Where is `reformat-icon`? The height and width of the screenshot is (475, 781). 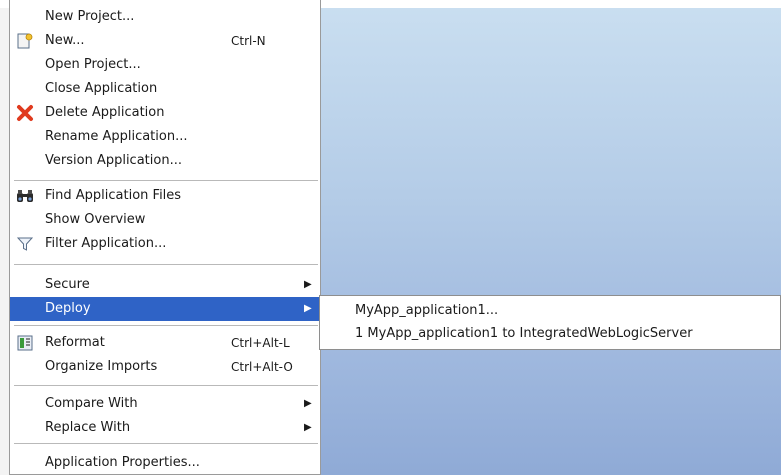
reformat-icon is located at coordinates (25, 343).